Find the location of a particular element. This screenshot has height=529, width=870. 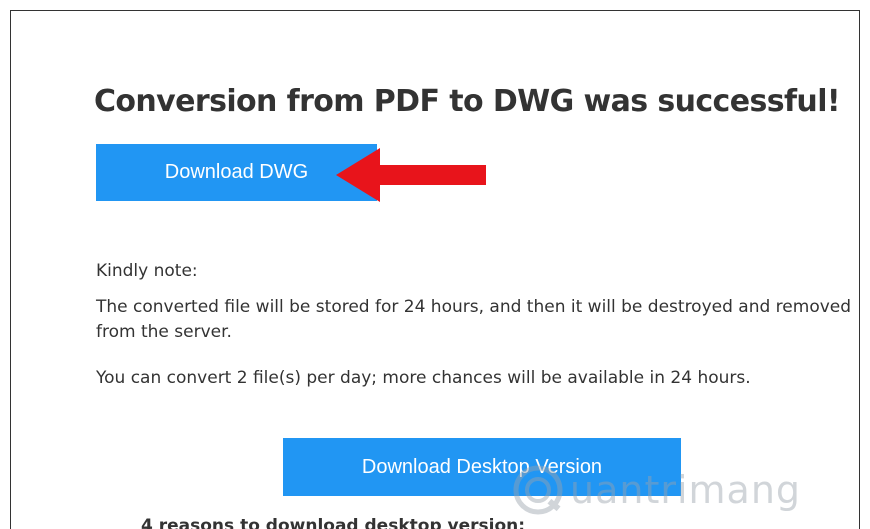

download-desktop-button: Download Desktop Version is located at coordinates (482, 467).